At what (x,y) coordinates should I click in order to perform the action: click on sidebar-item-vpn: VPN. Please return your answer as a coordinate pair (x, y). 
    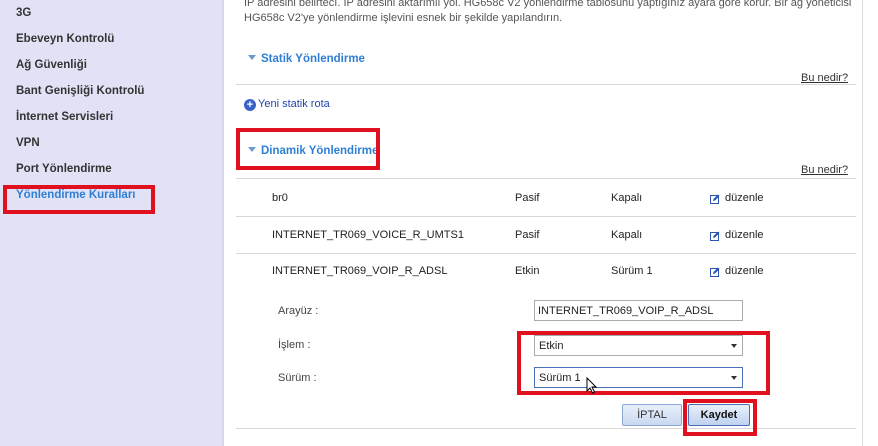
    Looking at the image, I should click on (28, 143).